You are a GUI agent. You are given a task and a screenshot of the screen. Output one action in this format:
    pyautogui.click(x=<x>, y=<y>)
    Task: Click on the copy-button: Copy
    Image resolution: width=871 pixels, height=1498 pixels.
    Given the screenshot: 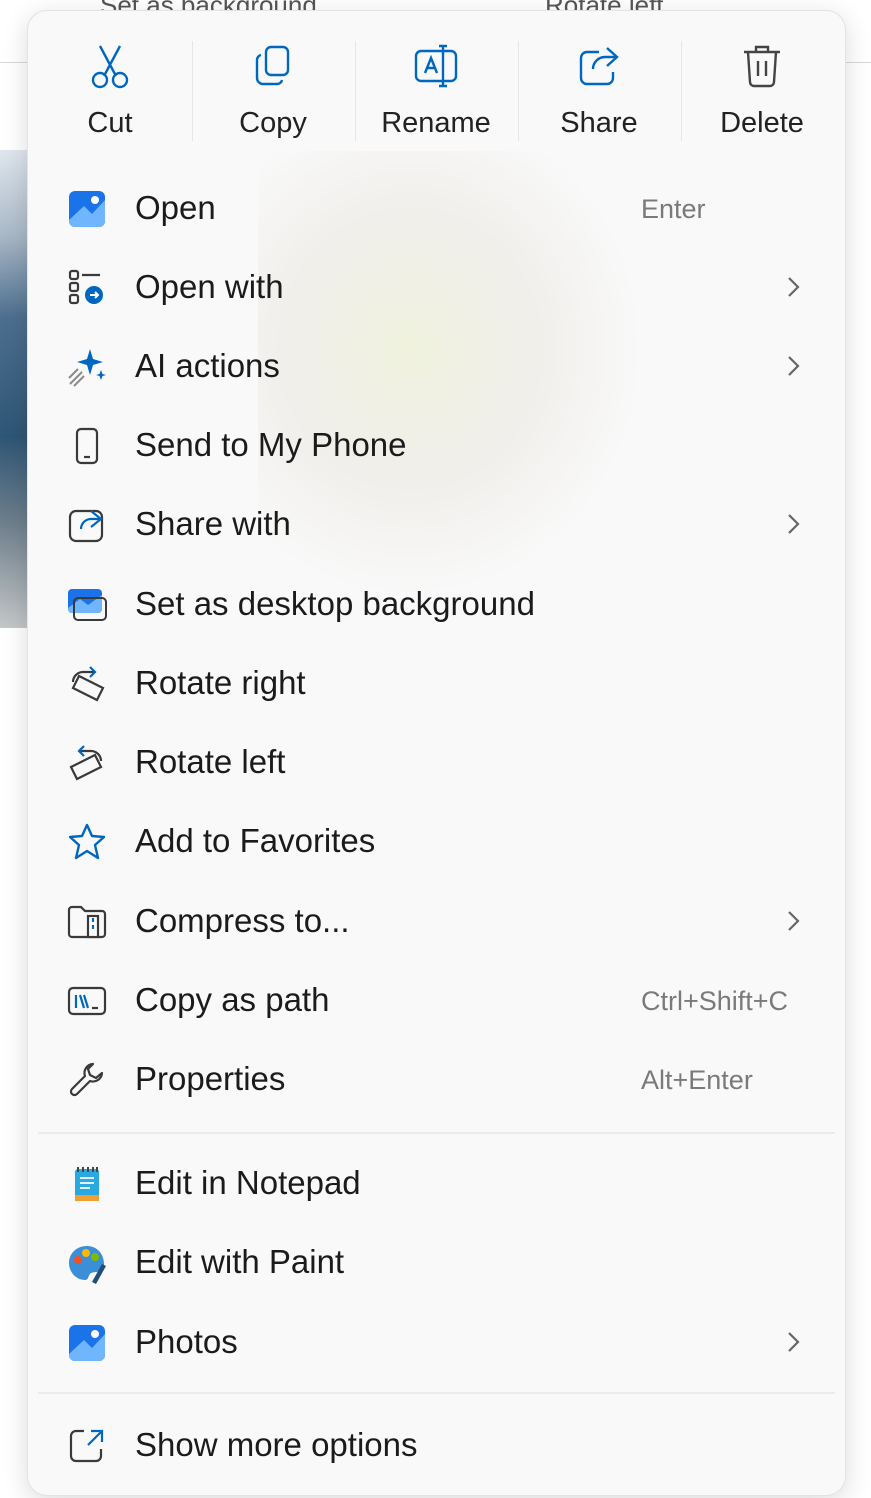 What is the action you would take?
    pyautogui.click(x=273, y=85)
    